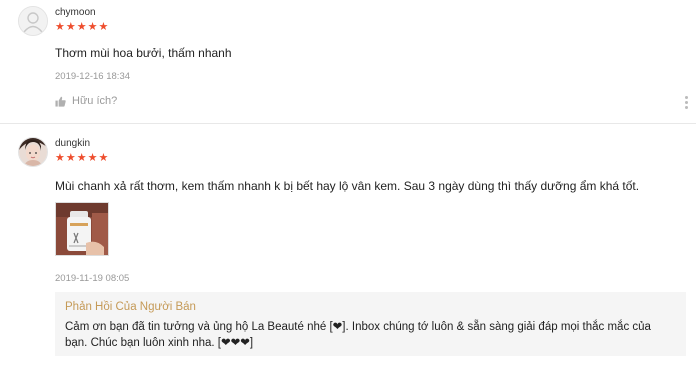 The height and width of the screenshot is (374, 696). I want to click on seller-reply-title: Phản Hồi Của Người Bán, so click(130, 307).